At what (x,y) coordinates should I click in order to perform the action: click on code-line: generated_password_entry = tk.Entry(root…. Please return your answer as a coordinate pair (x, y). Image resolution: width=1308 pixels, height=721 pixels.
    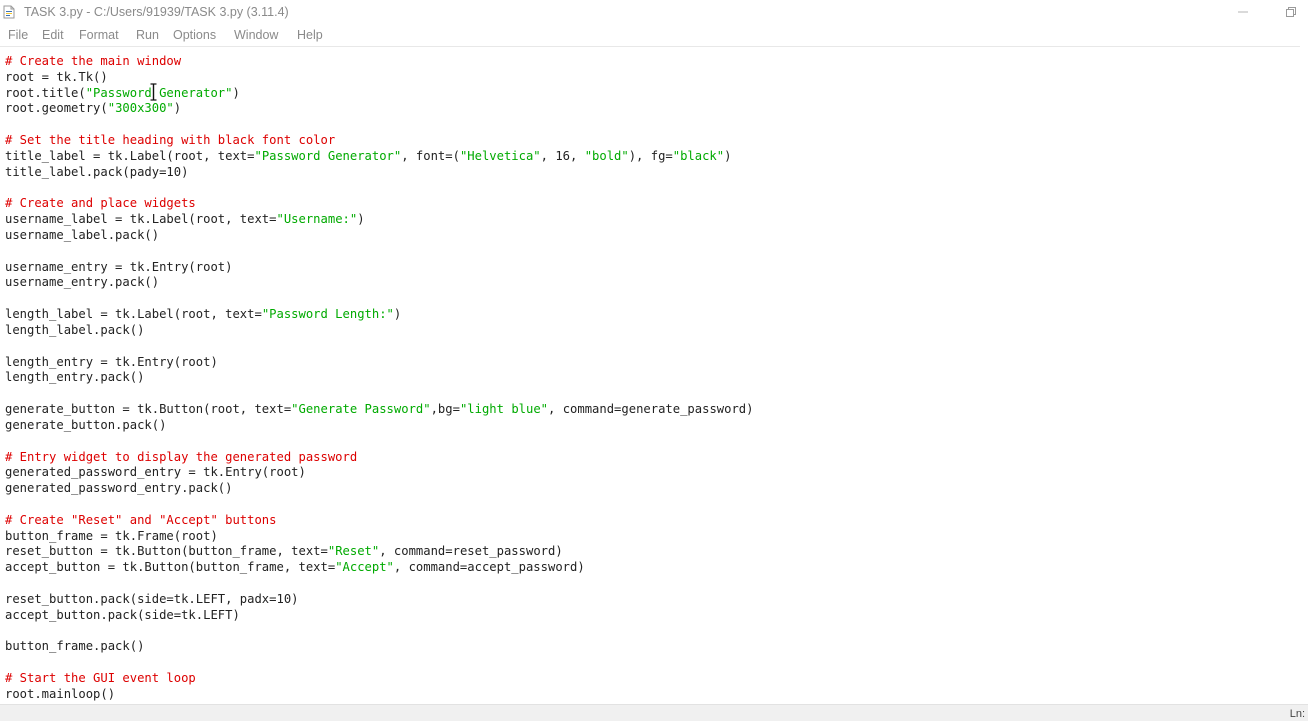
    Looking at the image, I should click on (155, 472).